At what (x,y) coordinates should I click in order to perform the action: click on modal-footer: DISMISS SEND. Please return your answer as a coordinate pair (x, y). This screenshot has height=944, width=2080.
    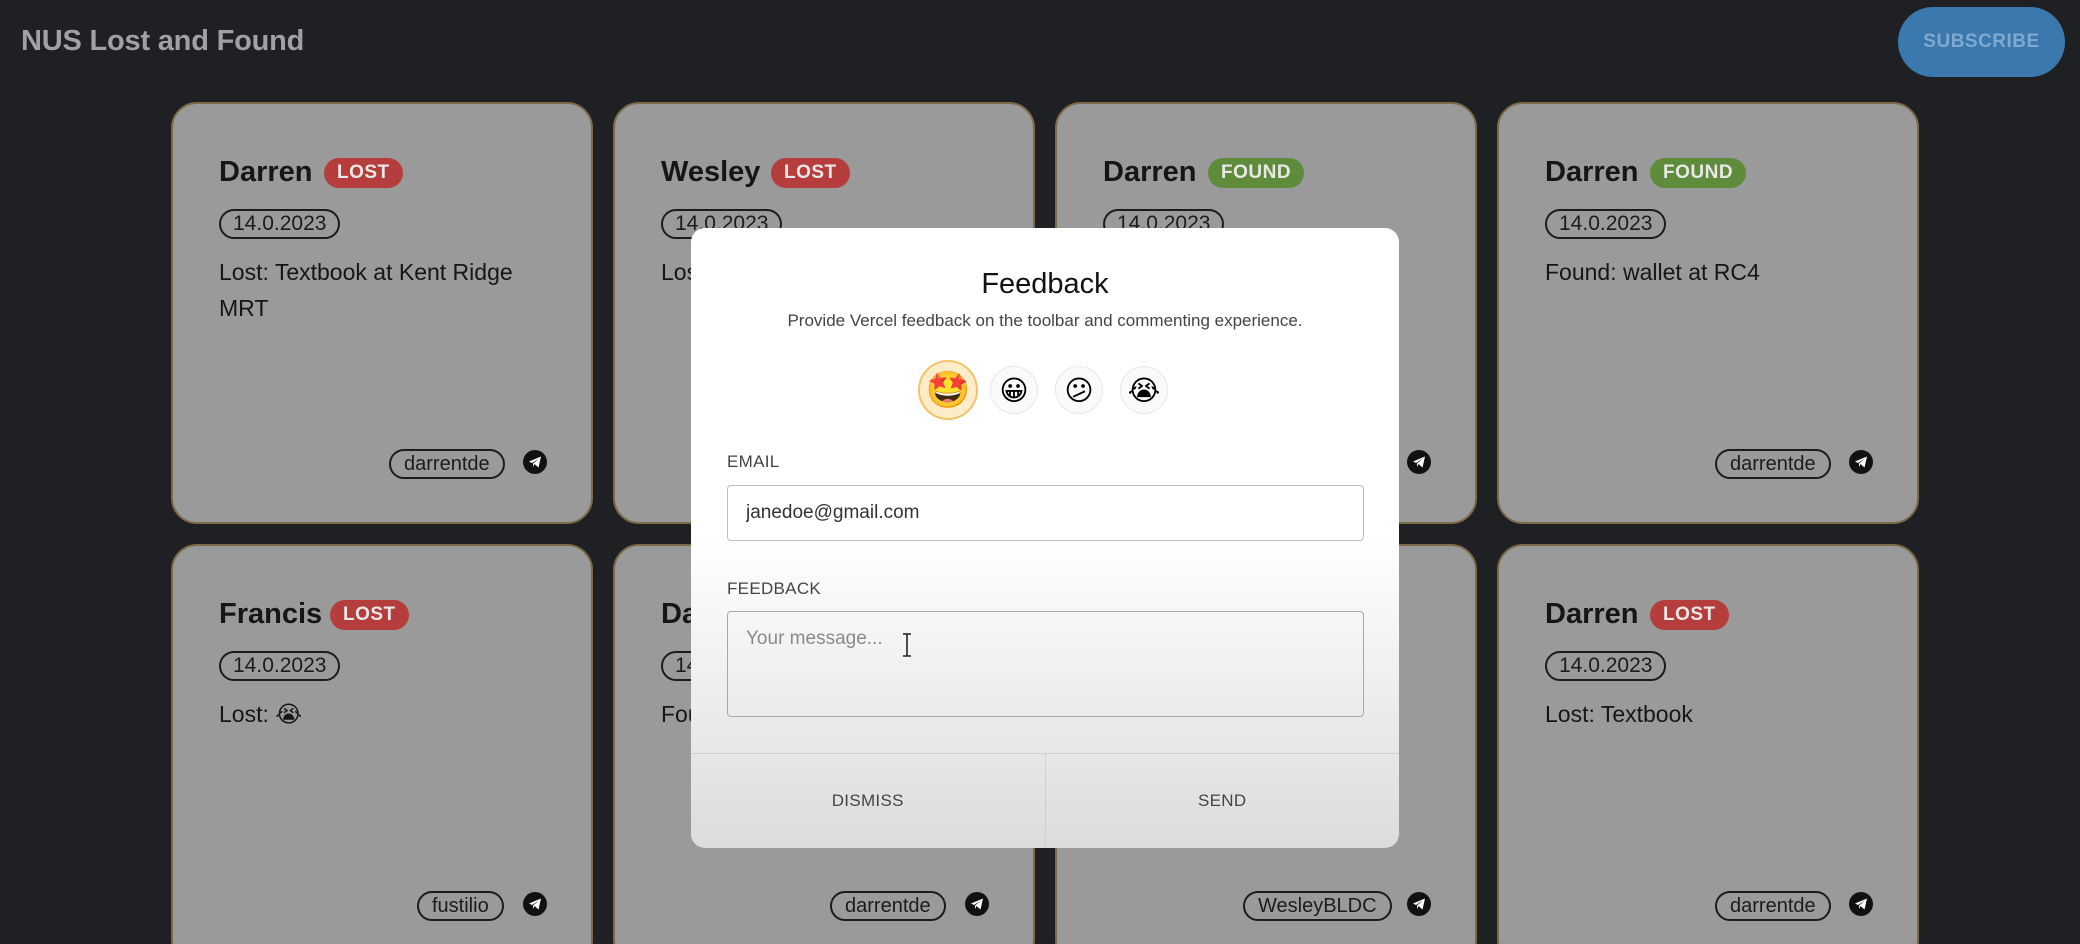
    Looking at the image, I should click on (1045, 800).